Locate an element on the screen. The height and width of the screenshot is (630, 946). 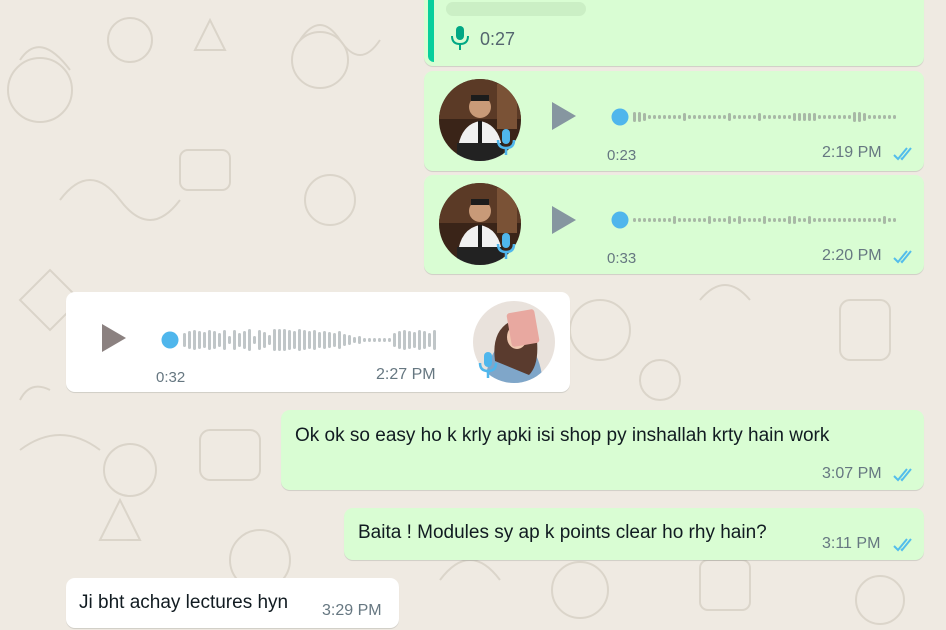
message-text: Ji bht achay lectures hyn is located at coordinates (184, 602).